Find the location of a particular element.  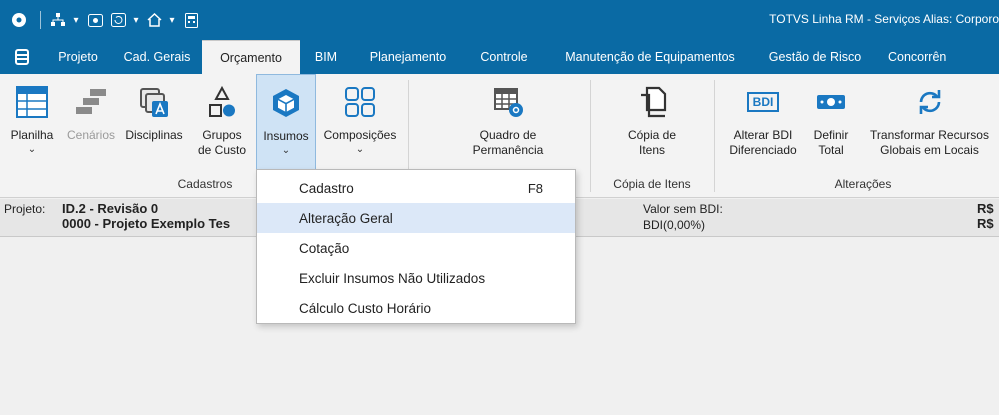

planilha-button: Planilha ⌄ is located at coordinates (32, 124).